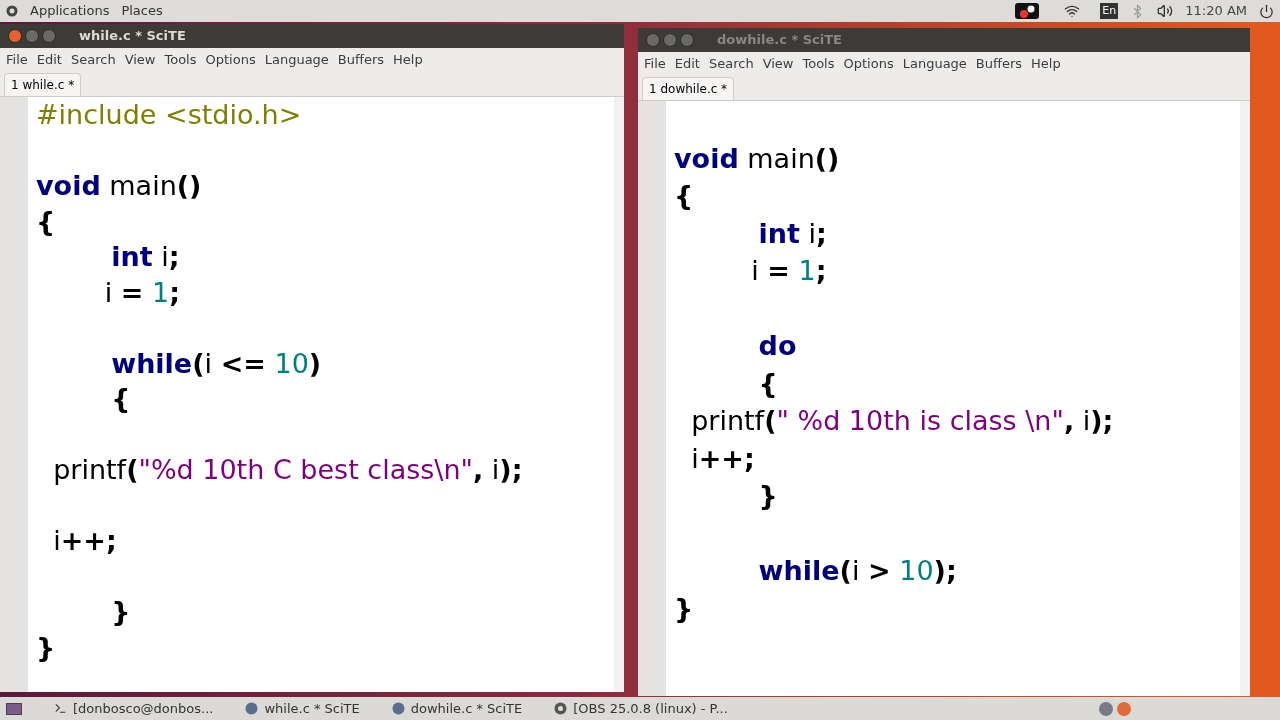 This screenshot has height=720, width=1280. I want to click on code-token: "%d 10th C best class\n", so click(305, 470).